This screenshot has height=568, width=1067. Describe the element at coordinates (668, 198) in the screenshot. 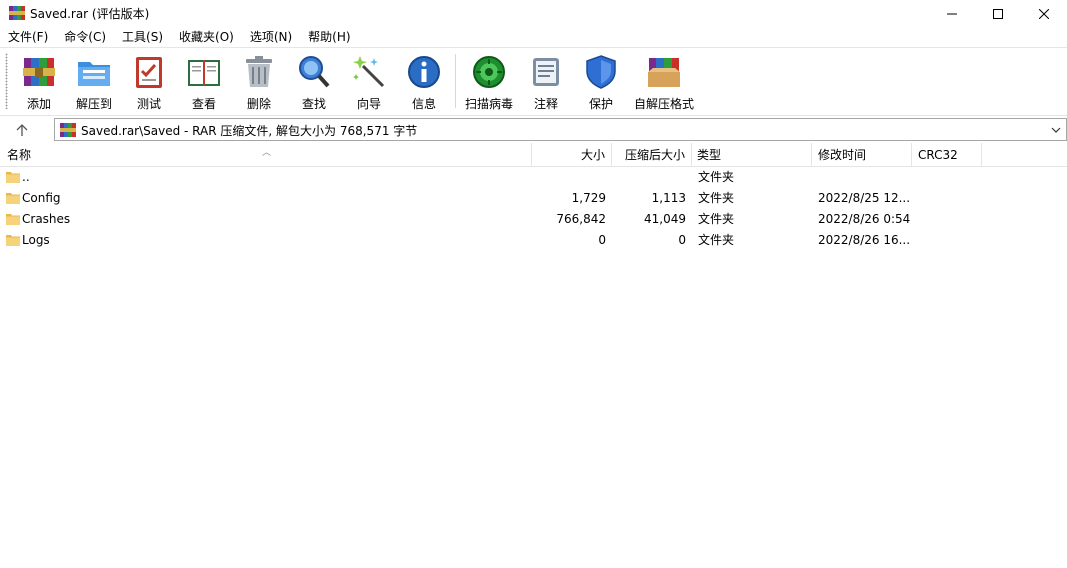

I see `row-packed: 1,113` at that location.